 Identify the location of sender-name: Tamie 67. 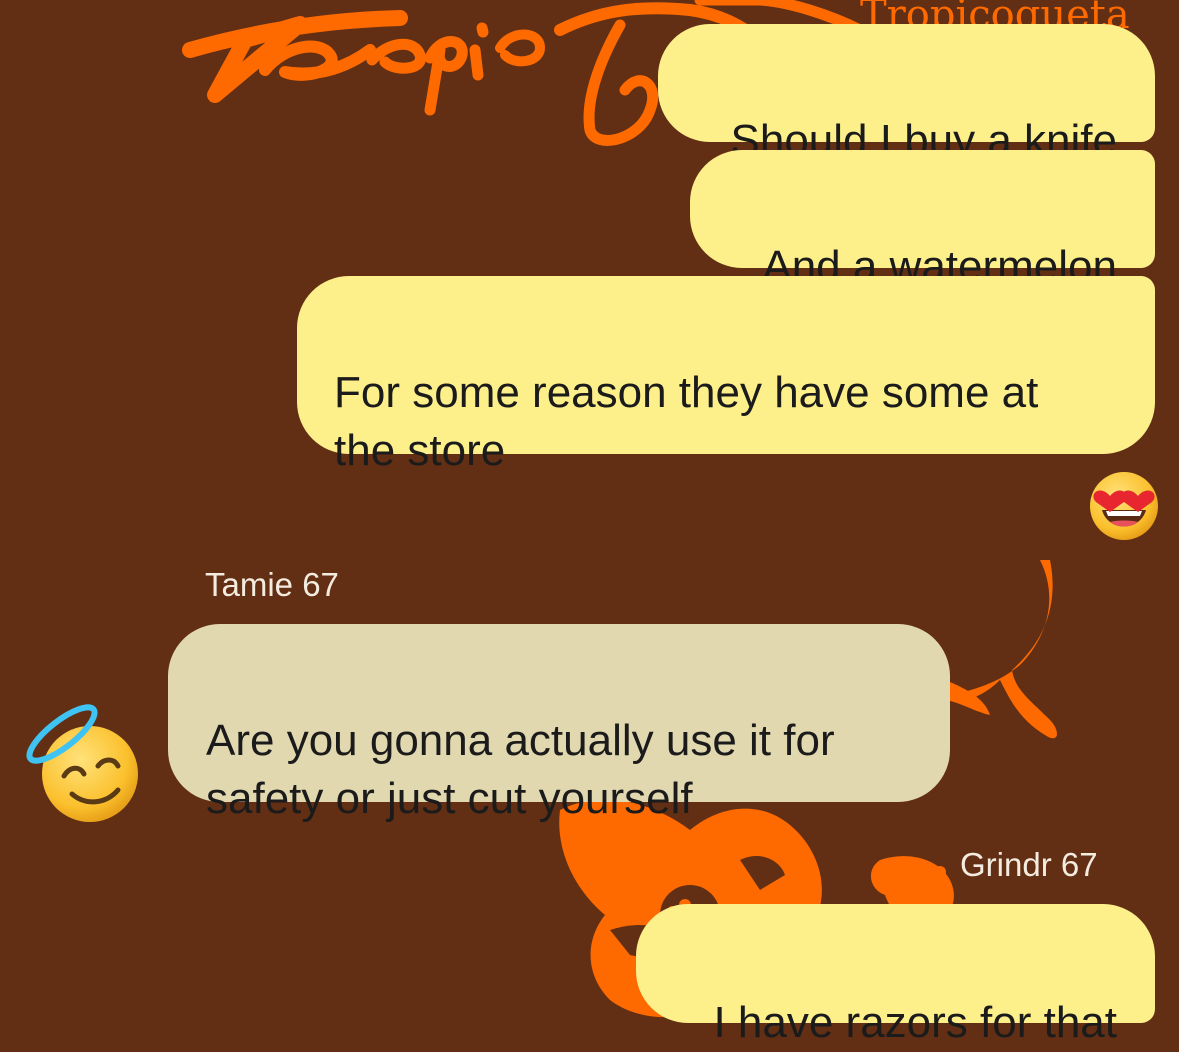
(272, 584).